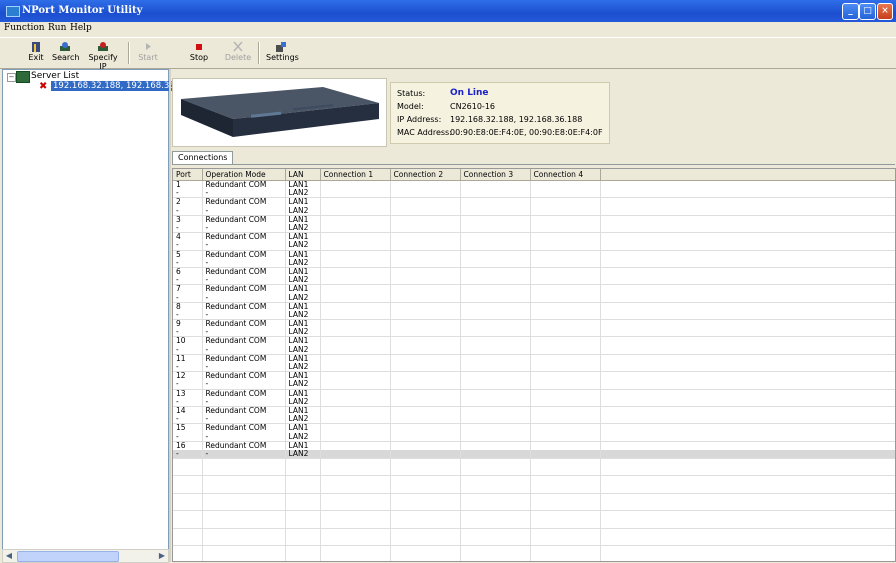  Describe the element at coordinates (36, 51) in the screenshot. I see `exit-button: Exit` at that location.